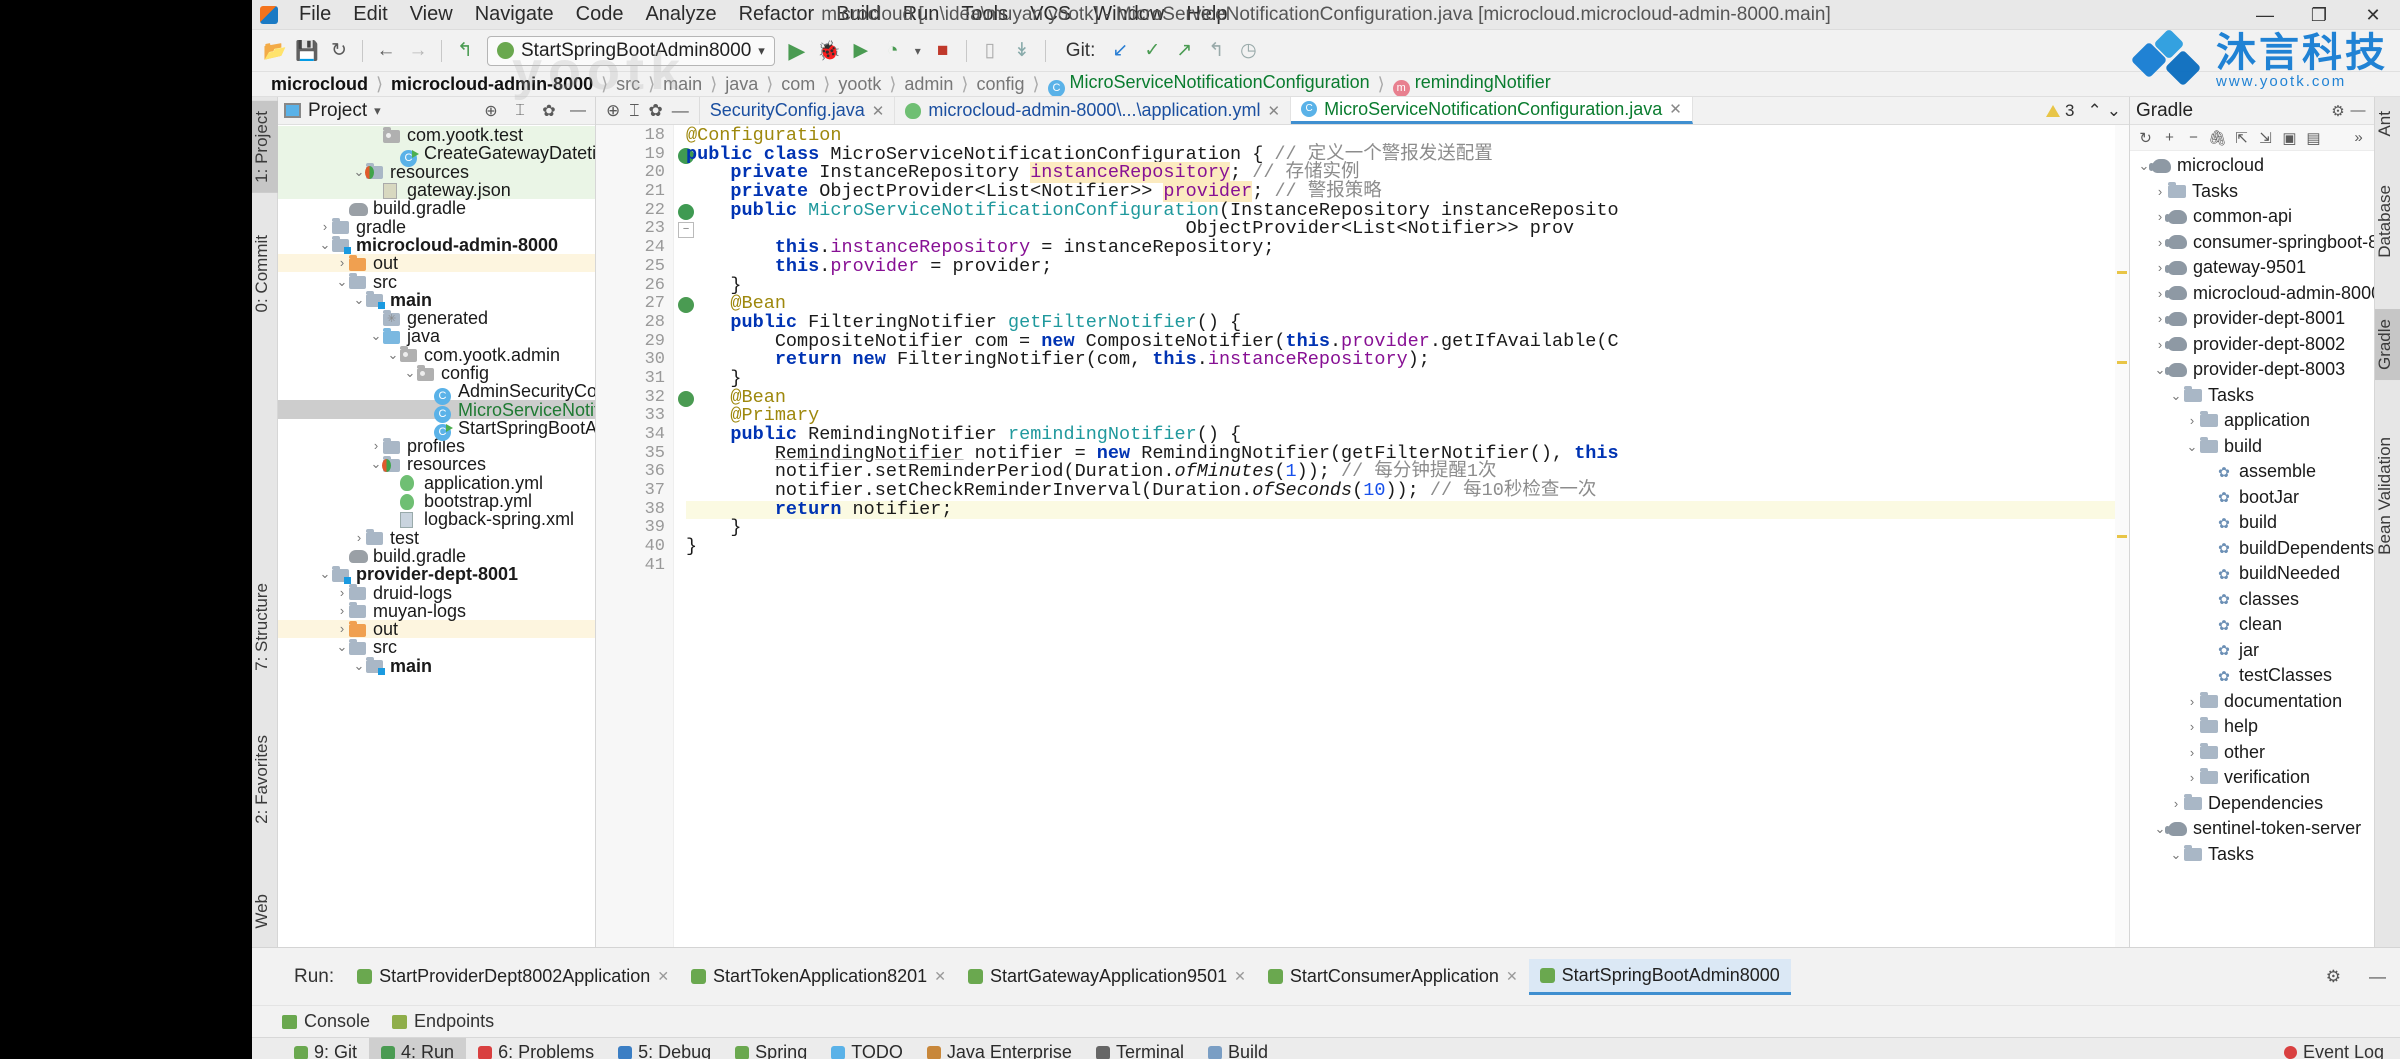  I want to click on line-number: 41, so click(634, 566).